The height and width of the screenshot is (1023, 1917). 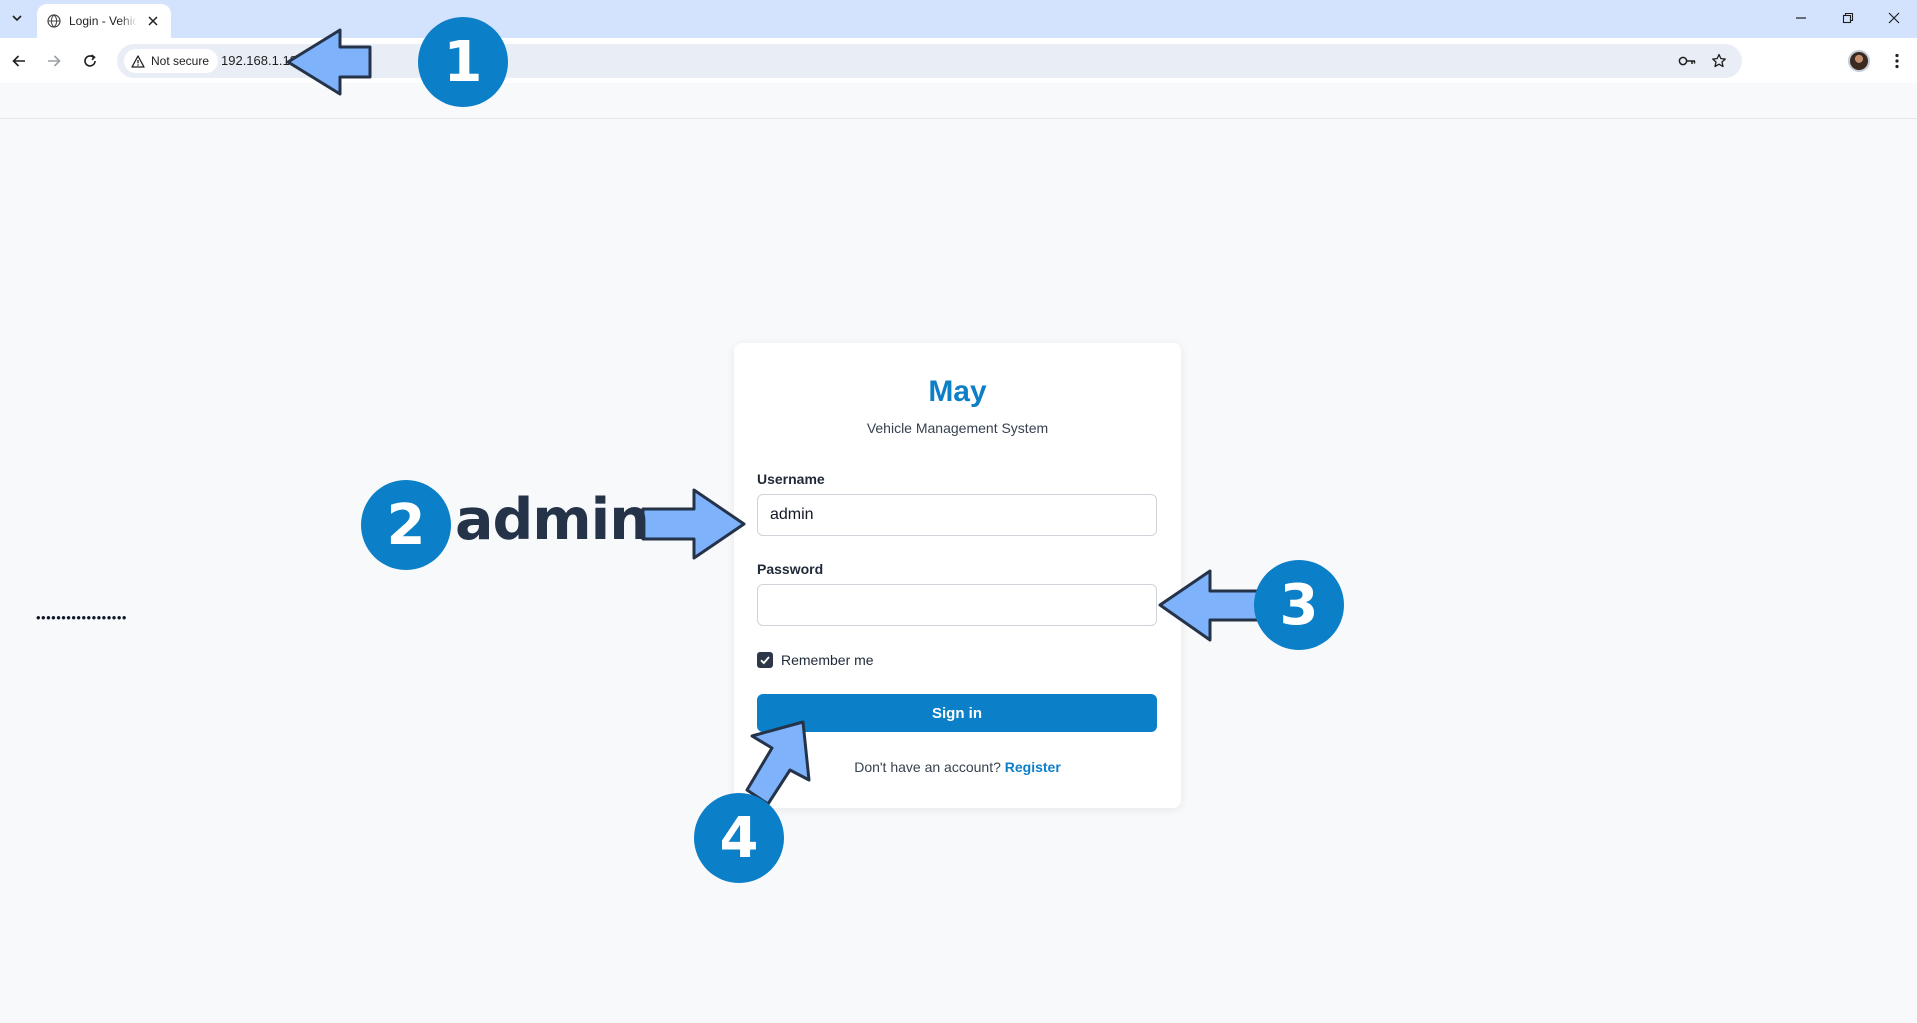 I want to click on minimize-icon, so click(x=1801, y=18).